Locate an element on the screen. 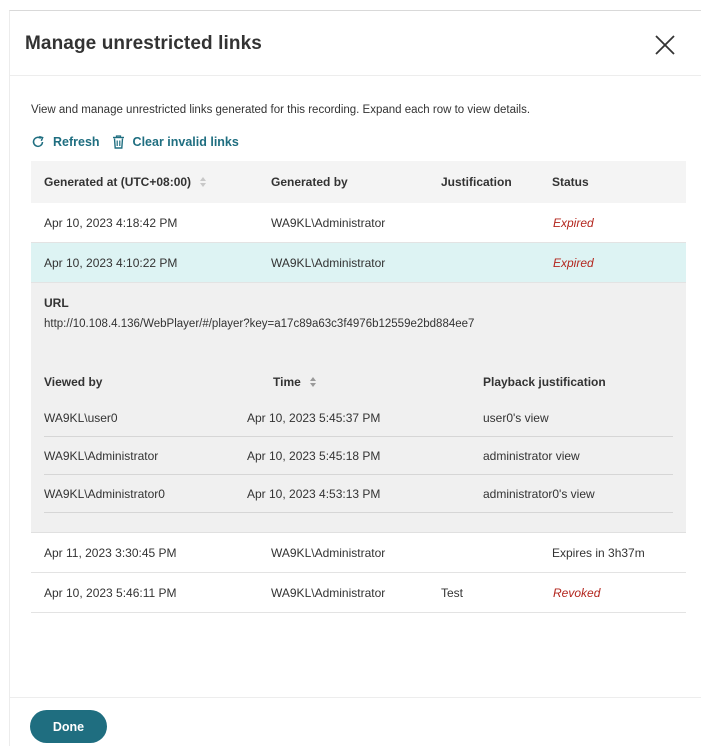 The height and width of the screenshot is (746, 701). playback-justification-cell: user0's view is located at coordinates (516, 418).